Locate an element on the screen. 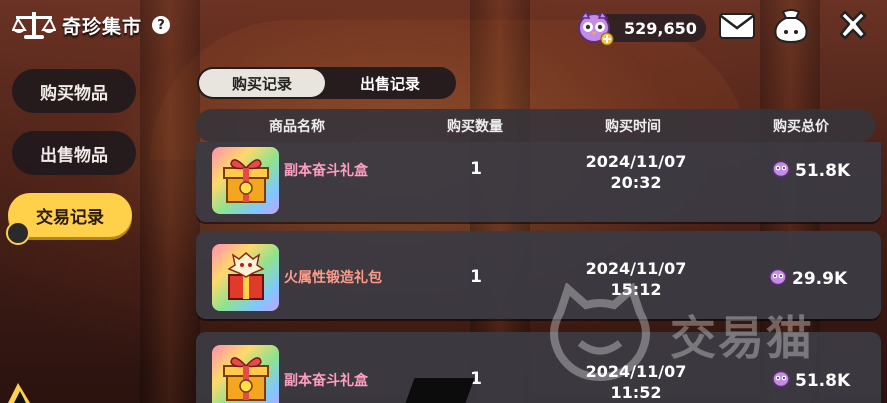  corner-decoration is located at coordinates (19, 393).